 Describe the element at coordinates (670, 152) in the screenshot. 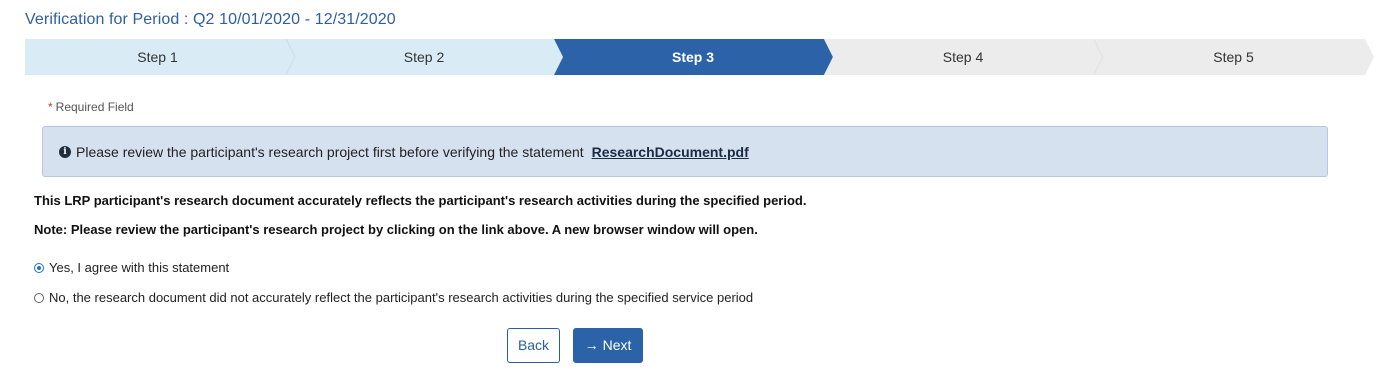

I see `research-document-link: ResearchDocument.pdf` at that location.